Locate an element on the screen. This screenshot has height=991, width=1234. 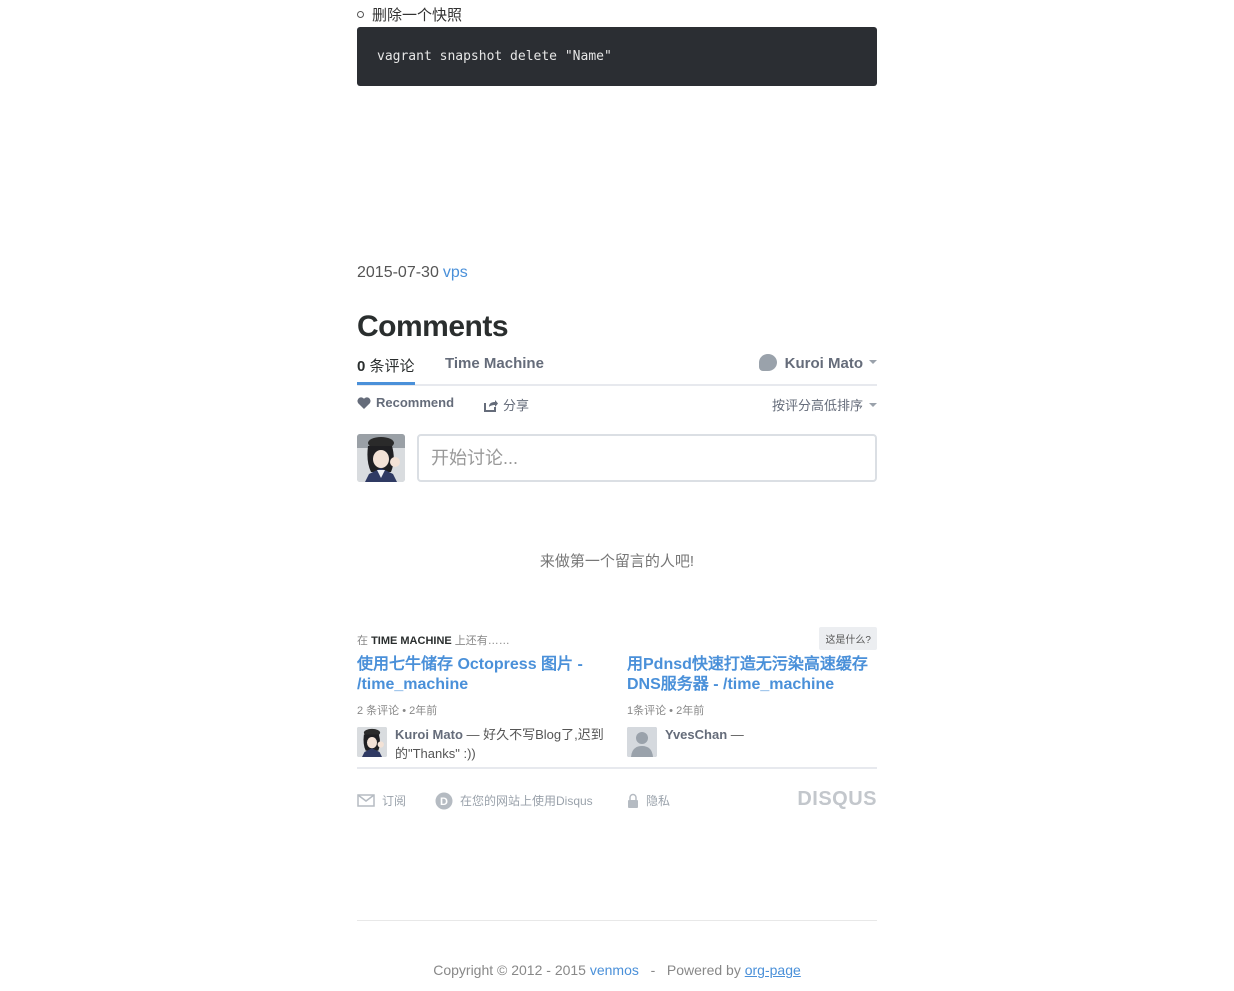
bullet-icon is located at coordinates (360, 14).